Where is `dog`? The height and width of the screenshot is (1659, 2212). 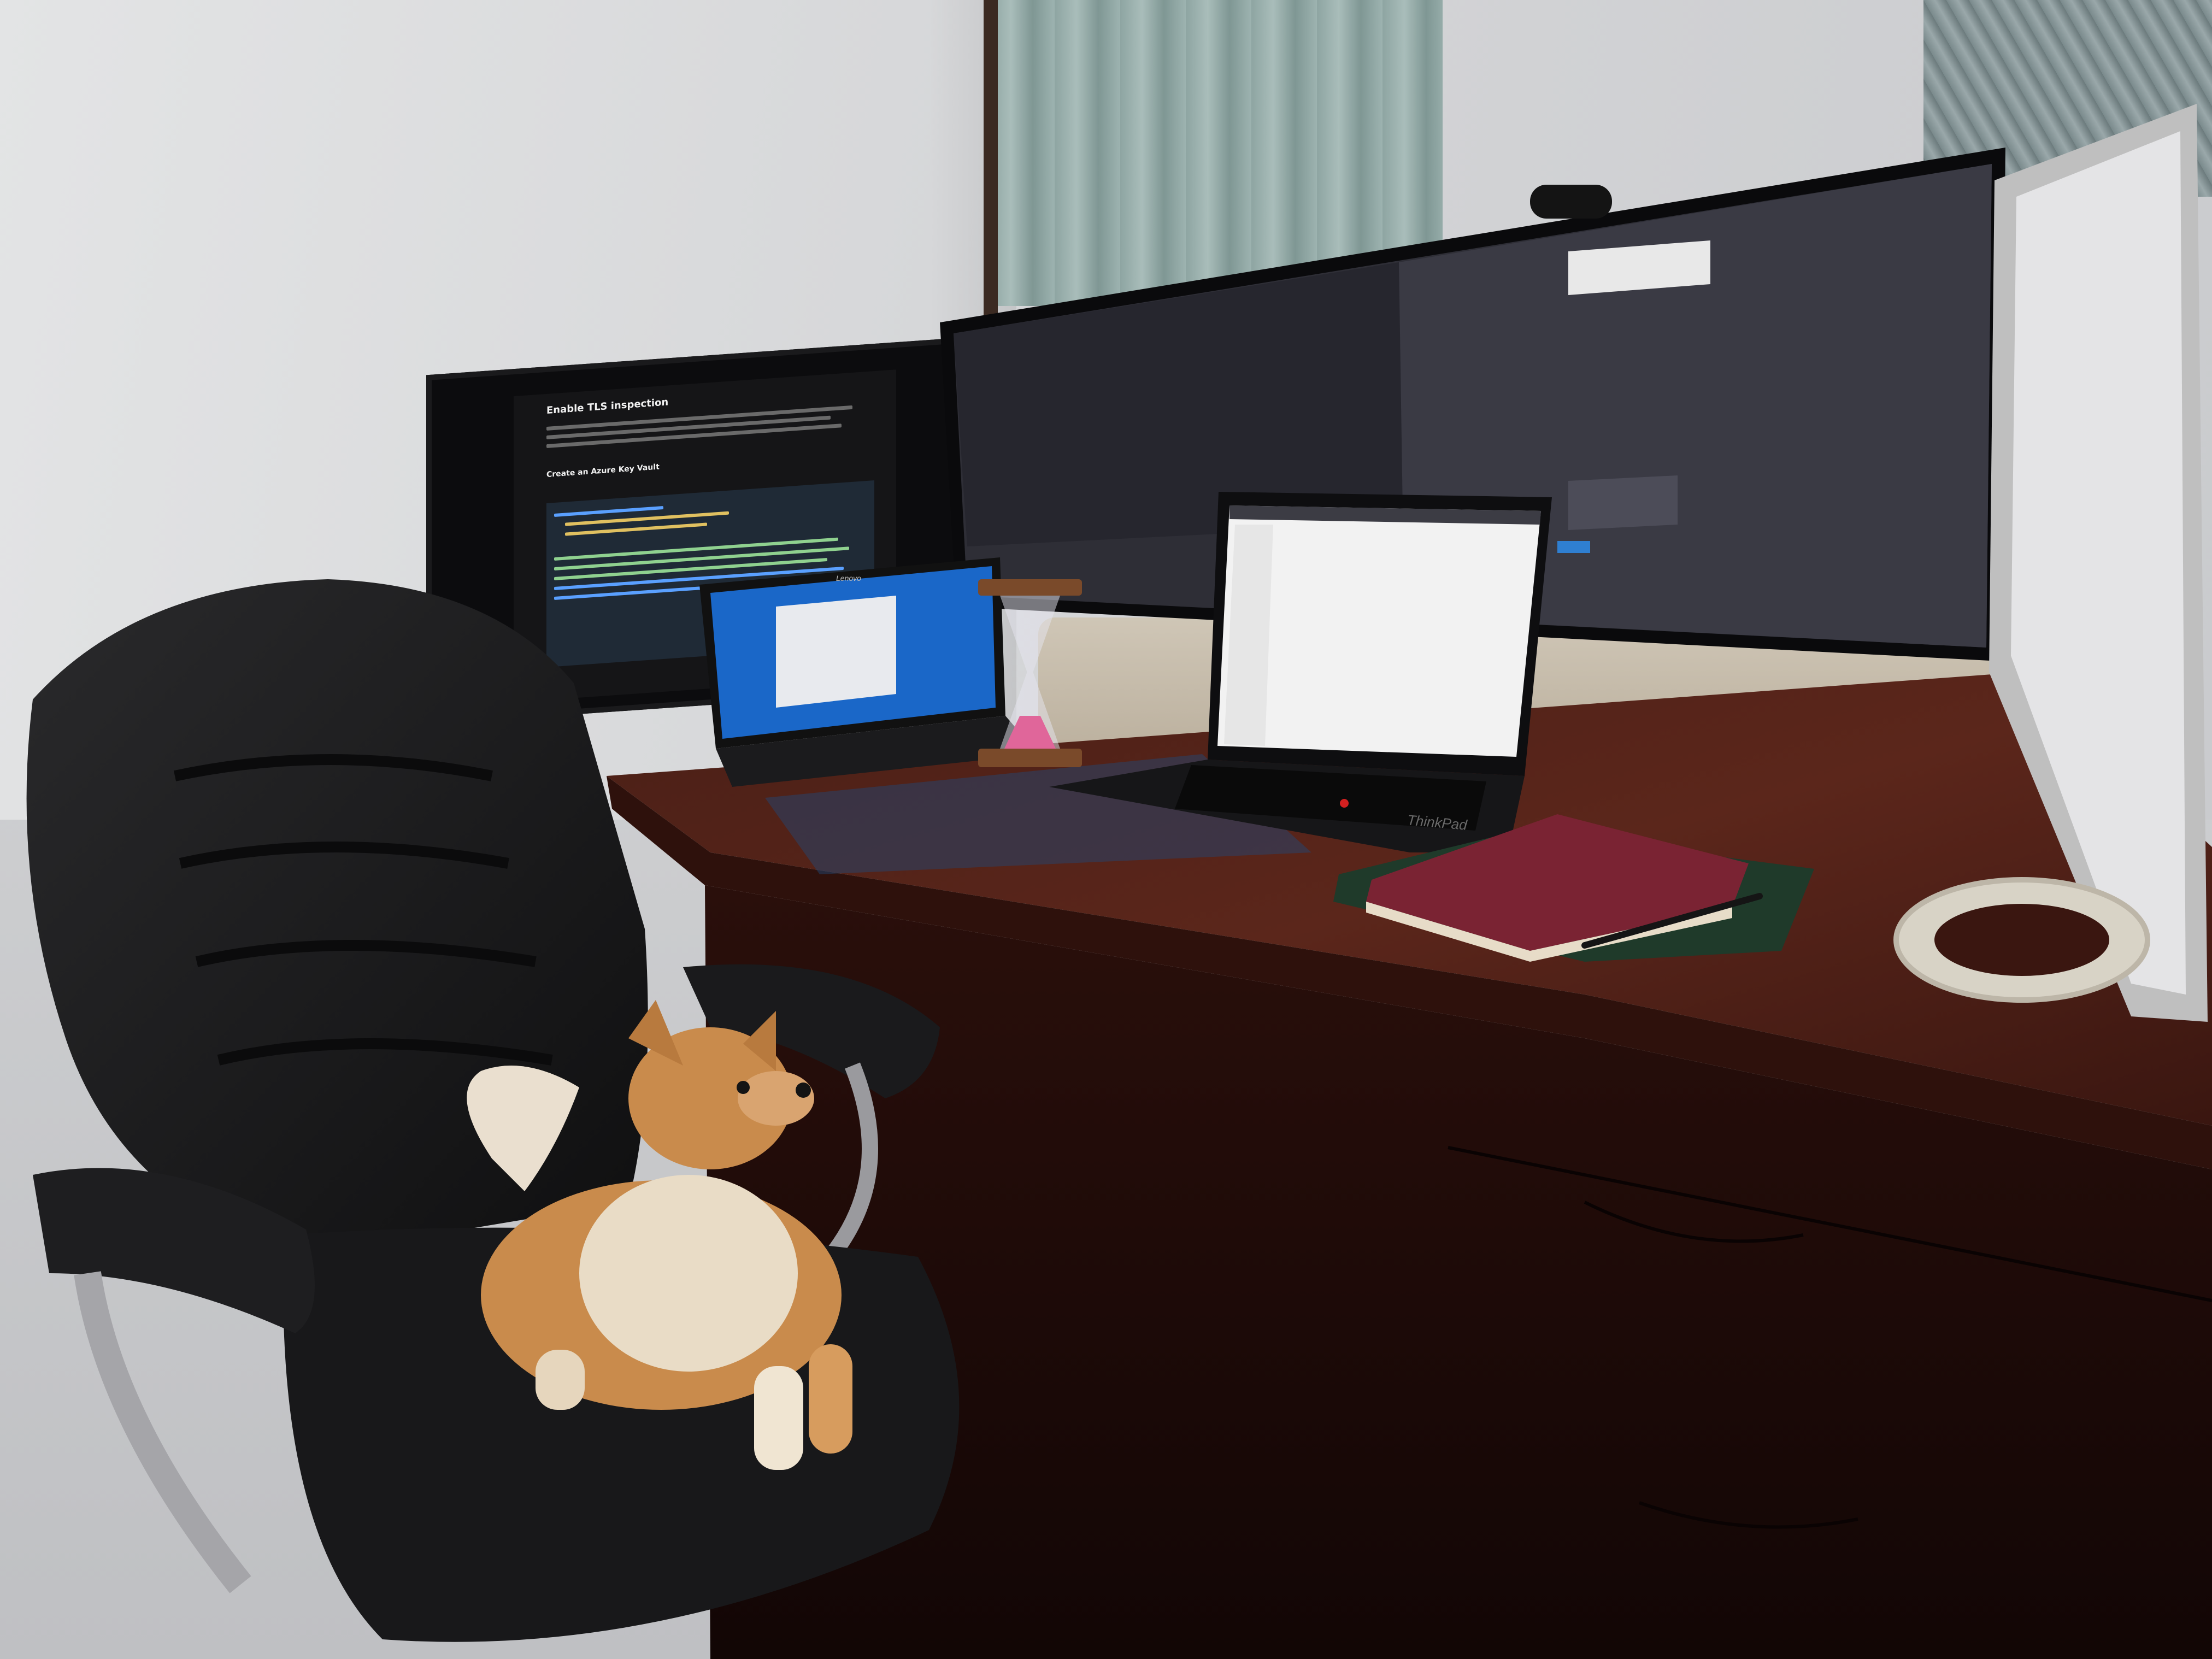 dog is located at coordinates (659, 1235).